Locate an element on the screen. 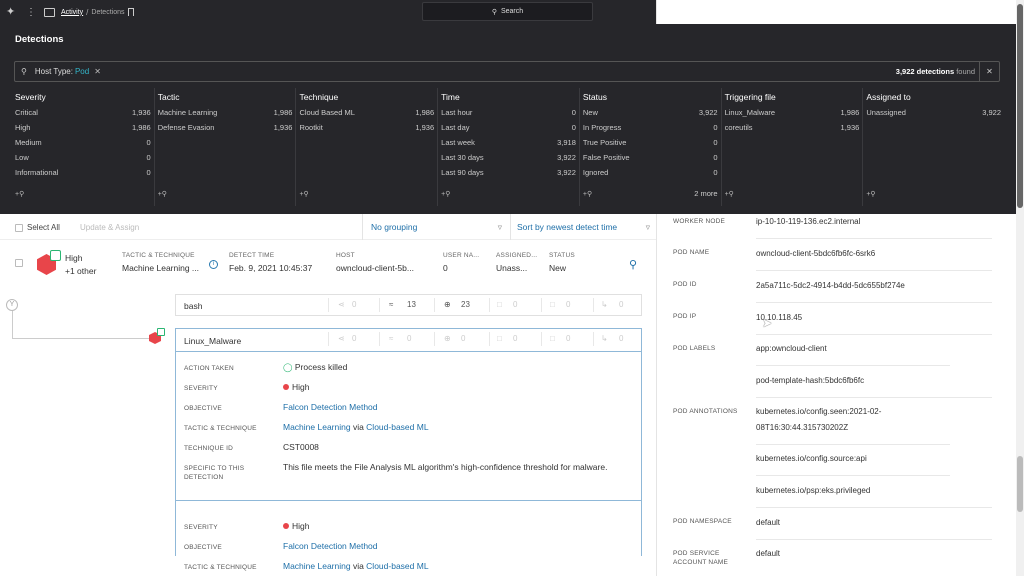 This screenshot has height=576, width=1024. facet-option-count: 3,918 is located at coordinates (566, 142).